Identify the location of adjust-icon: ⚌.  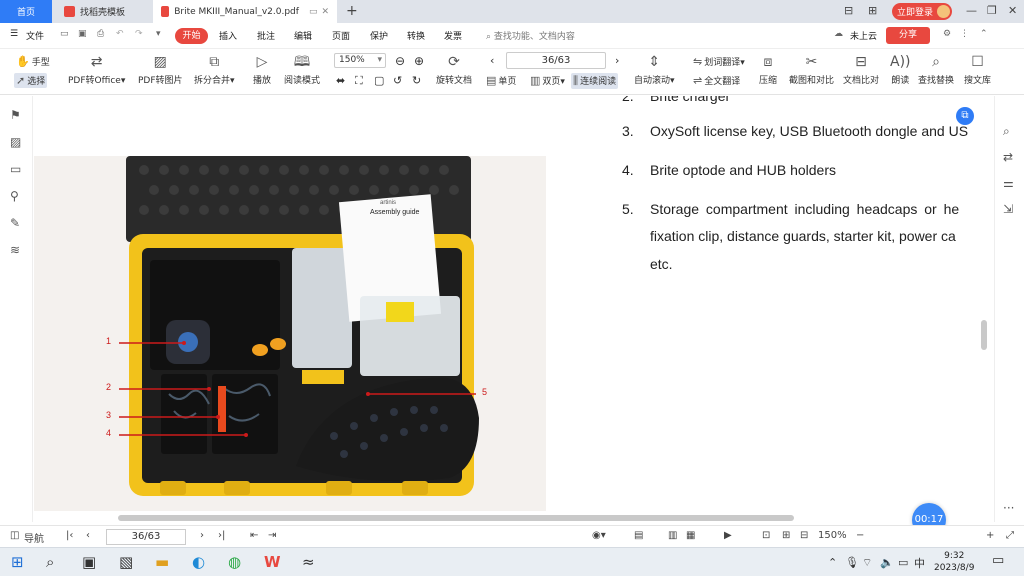
(1008, 183).